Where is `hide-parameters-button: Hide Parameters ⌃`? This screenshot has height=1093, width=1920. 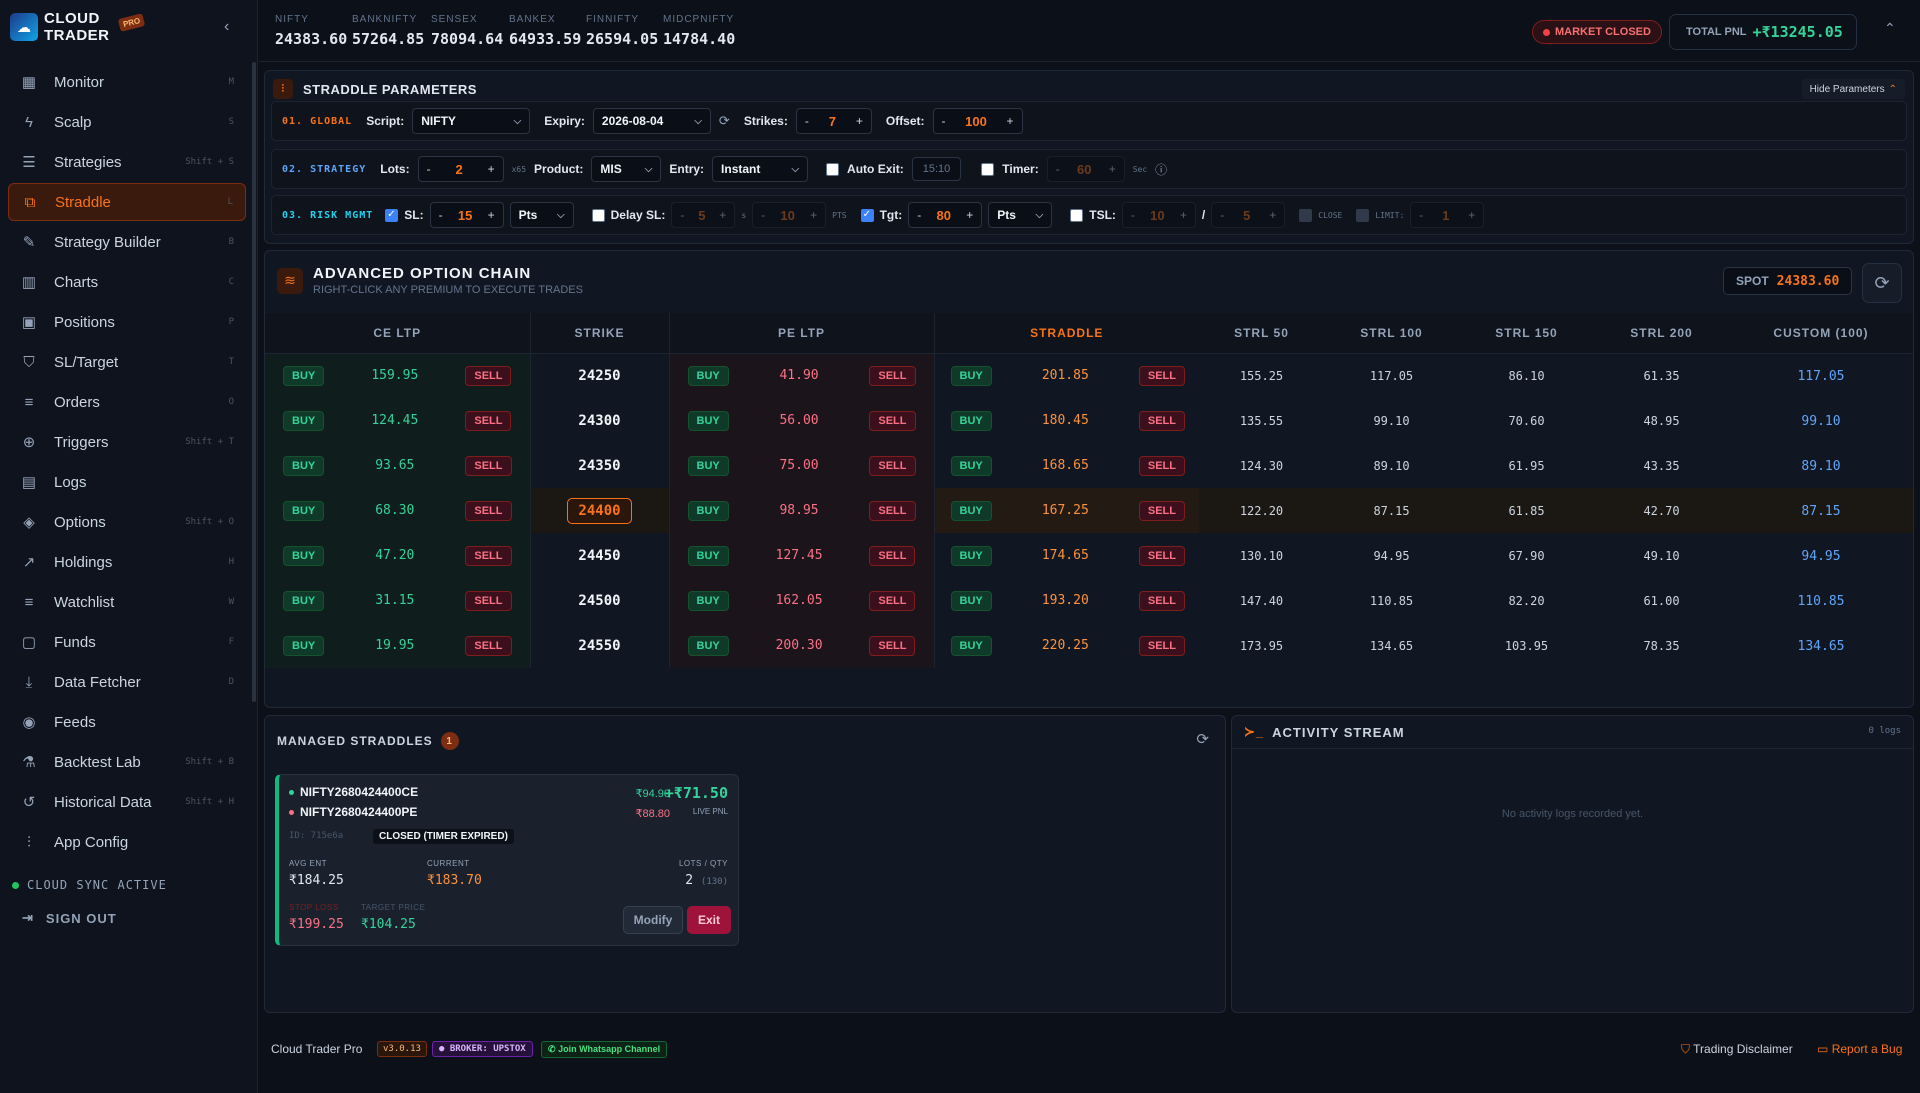 hide-parameters-button: Hide Parameters ⌃ is located at coordinates (1853, 89).